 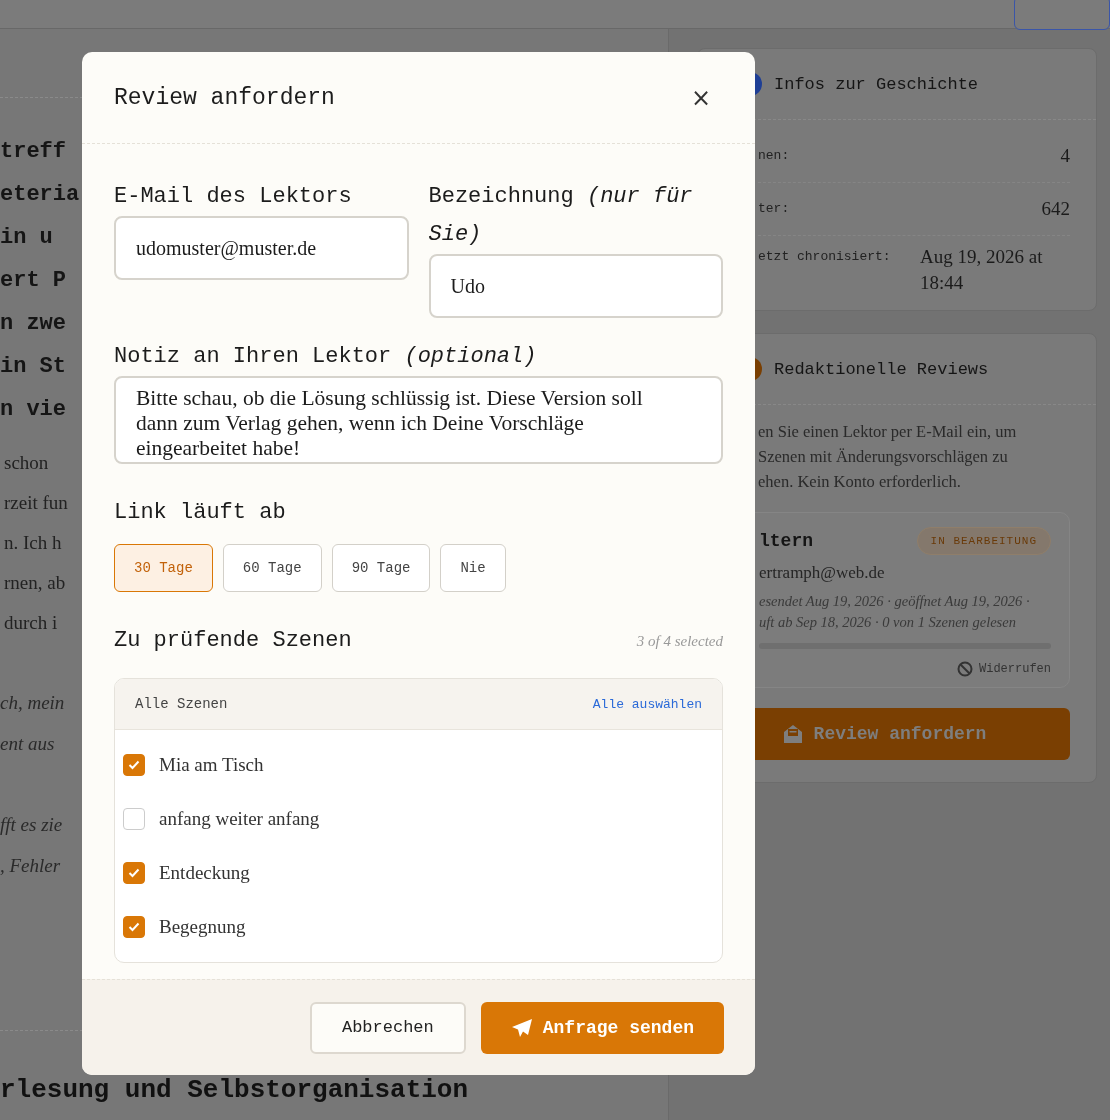 I want to click on note-field: Bitte schau, ob die Lösung schlüssig ist. Diese Version soll dann zum Verlag gehen, wenn ich Deine Vorschläge eingearbeitet habe!, so click(x=418, y=420).